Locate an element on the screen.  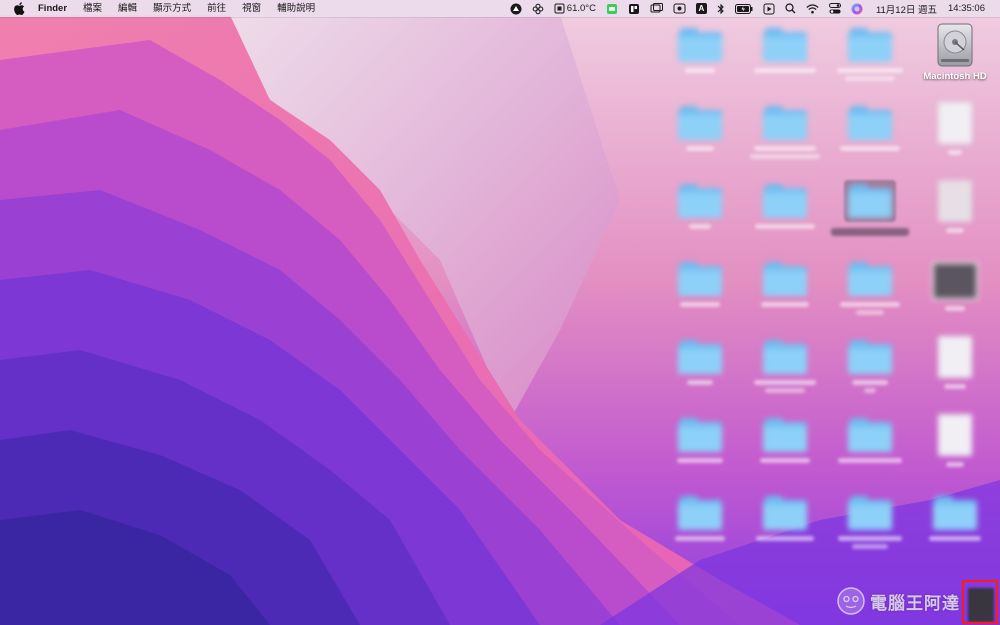
menu-view: 顯示方式 is located at coordinates (172, 8).